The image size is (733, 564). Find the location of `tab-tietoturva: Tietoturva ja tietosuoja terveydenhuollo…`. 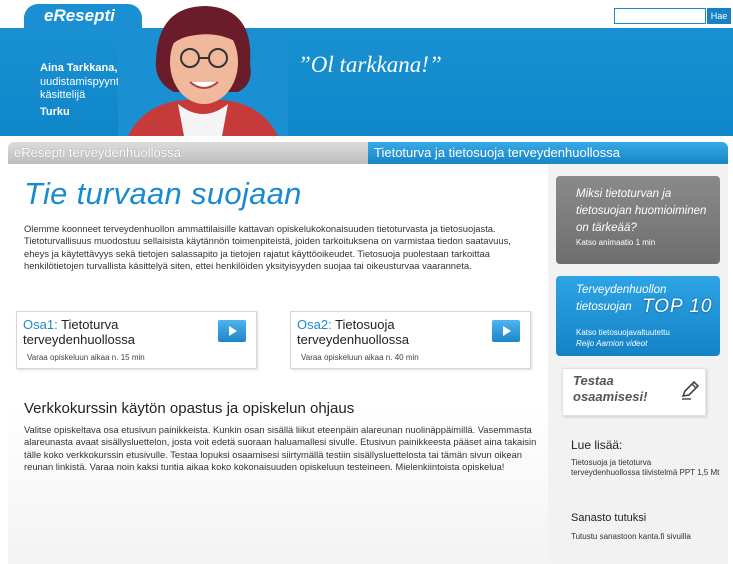

tab-tietoturva: Tietoturva ja tietosuoja terveydenhuollo… is located at coordinates (548, 153).